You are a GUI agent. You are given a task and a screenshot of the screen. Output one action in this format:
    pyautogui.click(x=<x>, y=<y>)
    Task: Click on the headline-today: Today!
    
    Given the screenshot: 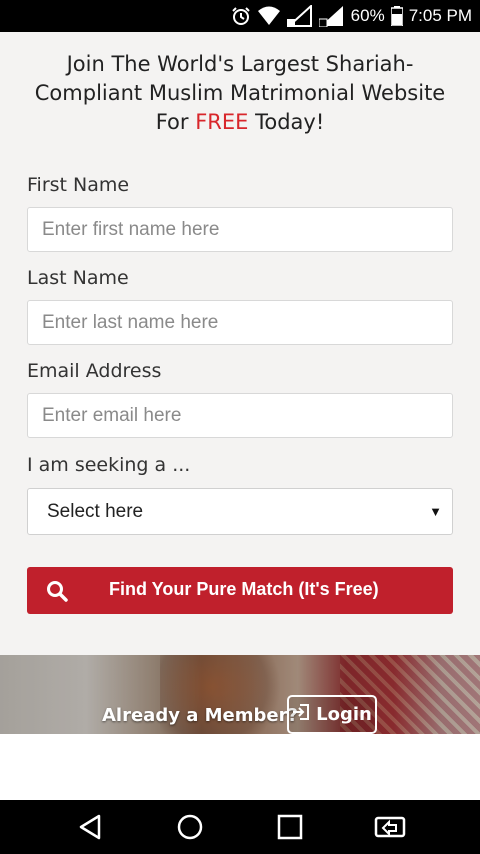 What is the action you would take?
    pyautogui.click(x=286, y=122)
    